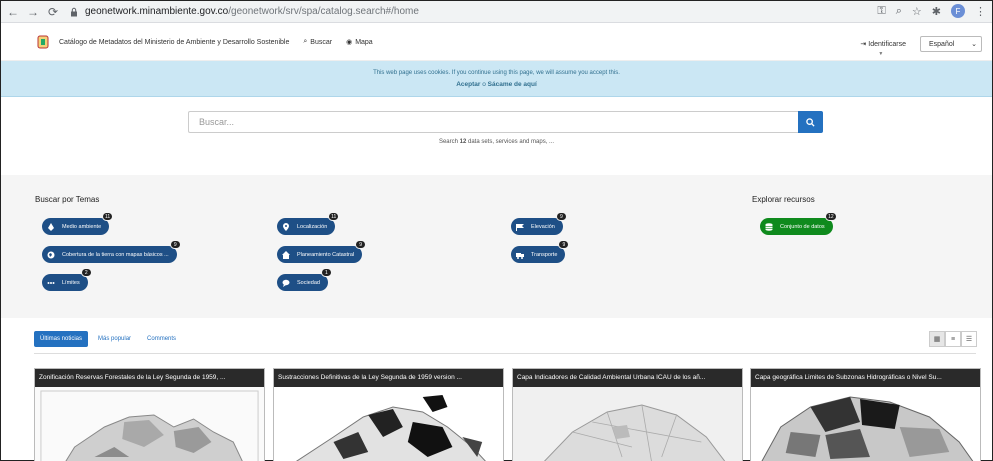 This screenshot has width=993, height=461. What do you see at coordinates (51, 283) in the screenshot?
I see `dots-icon` at bounding box center [51, 283].